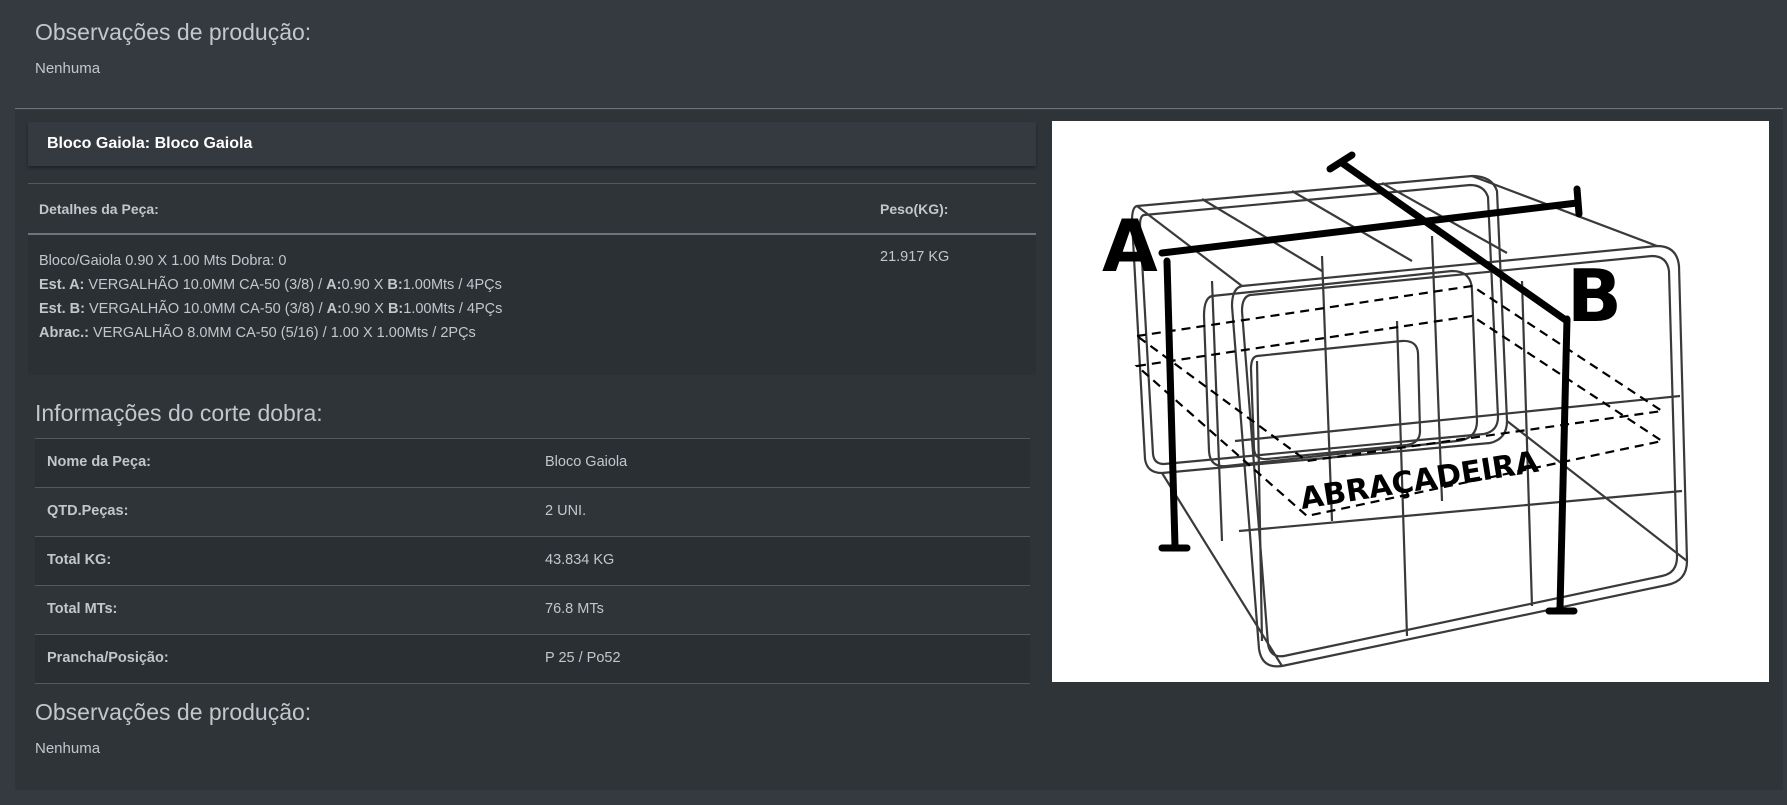 The width and height of the screenshot is (1787, 805). What do you see at coordinates (532, 463) in the screenshot?
I see `info-row-piece-name: Nome da Peça: Bloco Gaiola` at bounding box center [532, 463].